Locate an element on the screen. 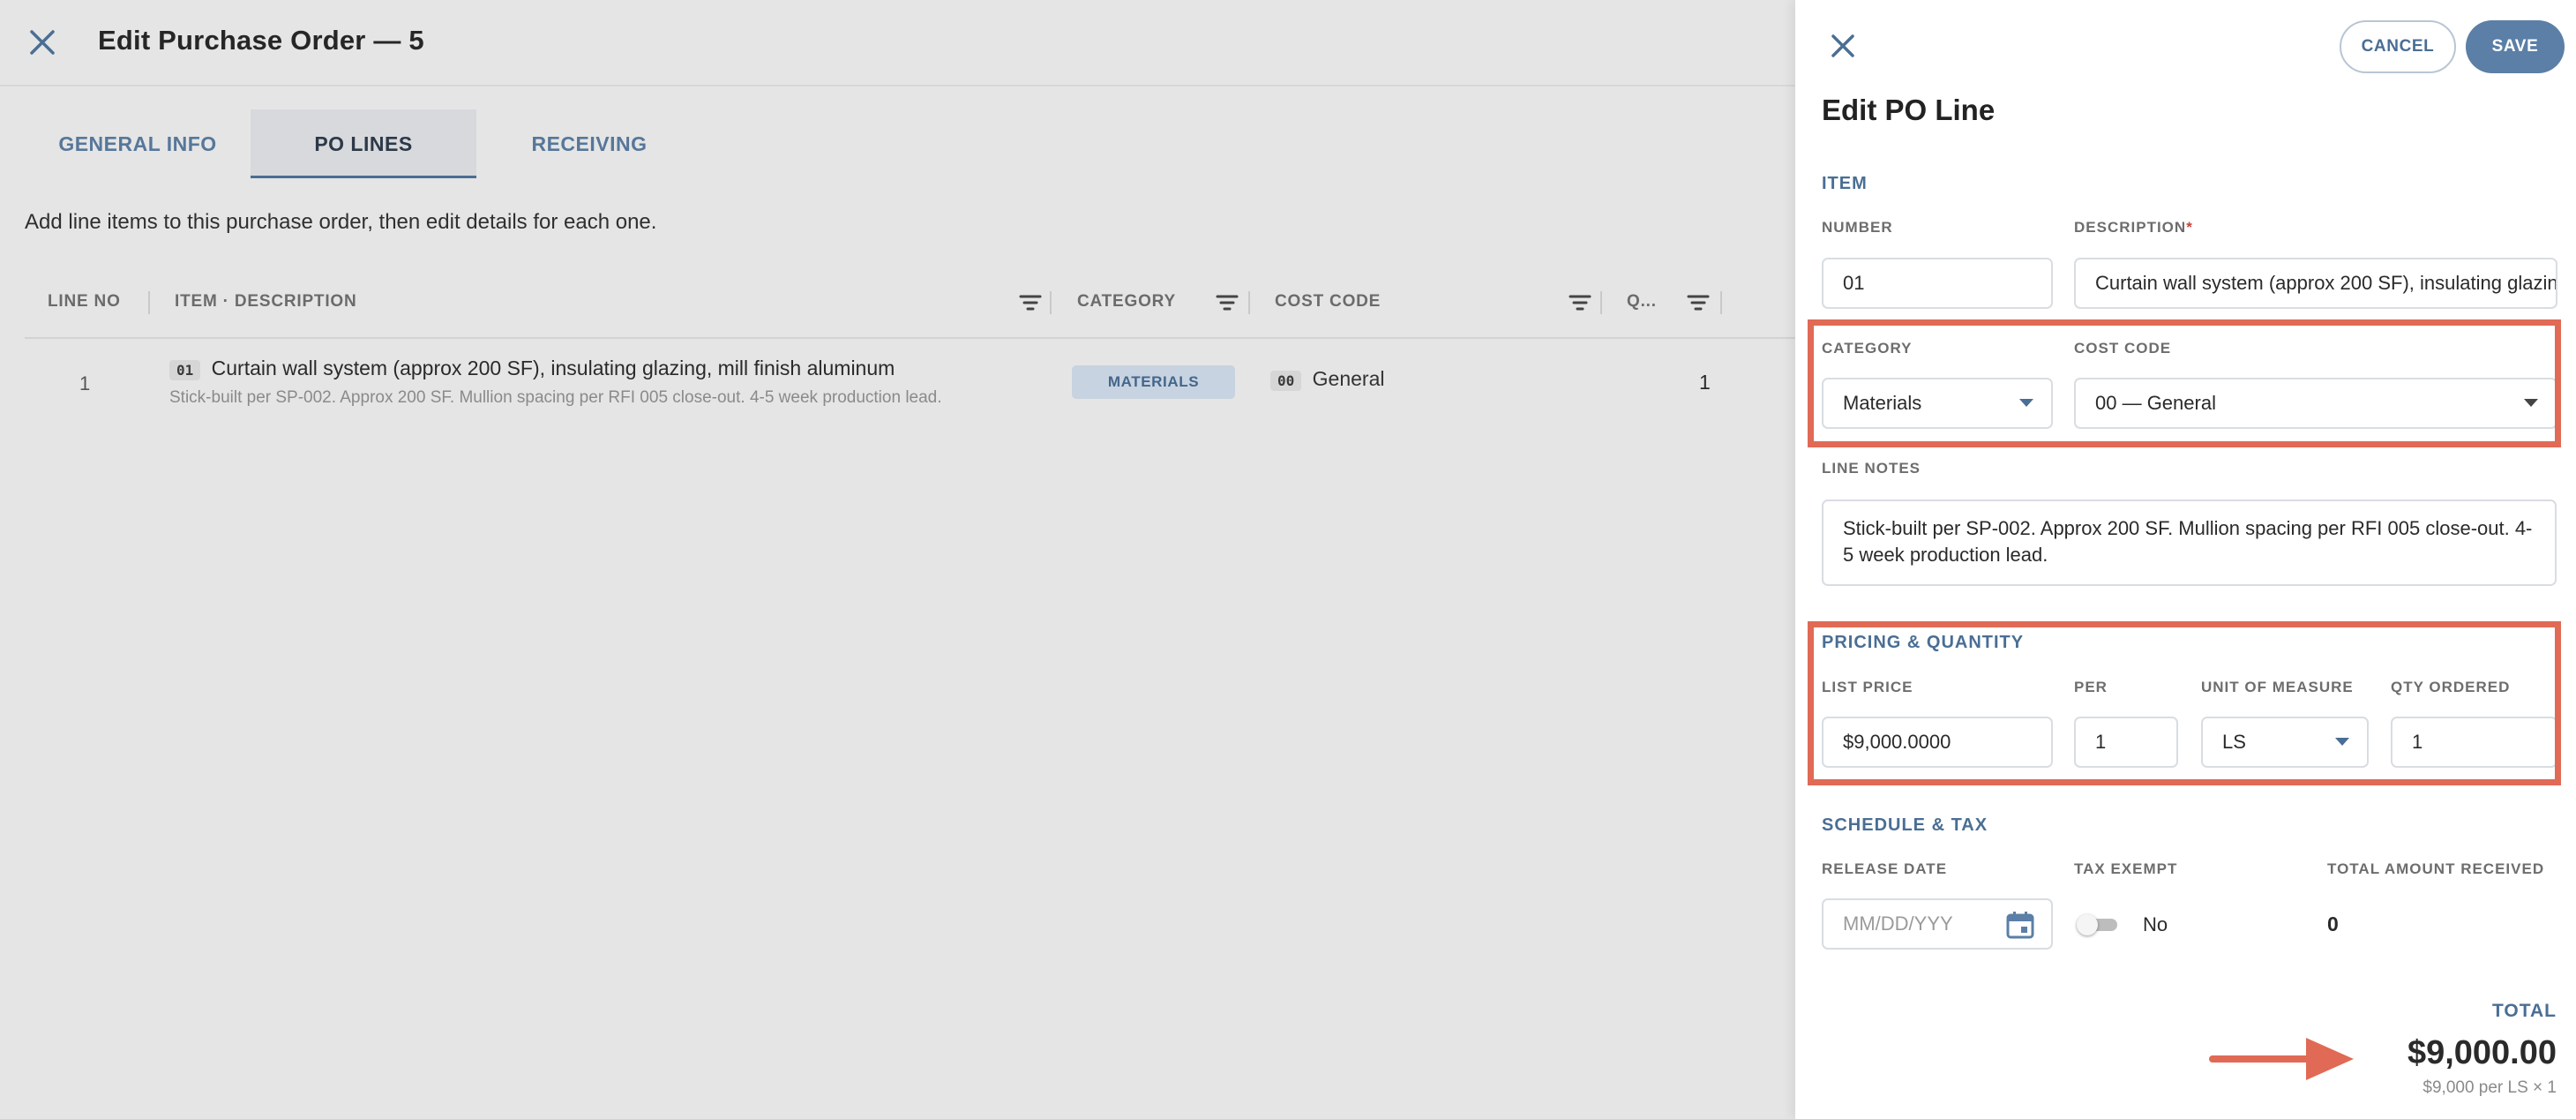 This screenshot has width=2576, height=1119. total-received-label: TOTAL AMOUNT RECEIVED is located at coordinates (2436, 868).